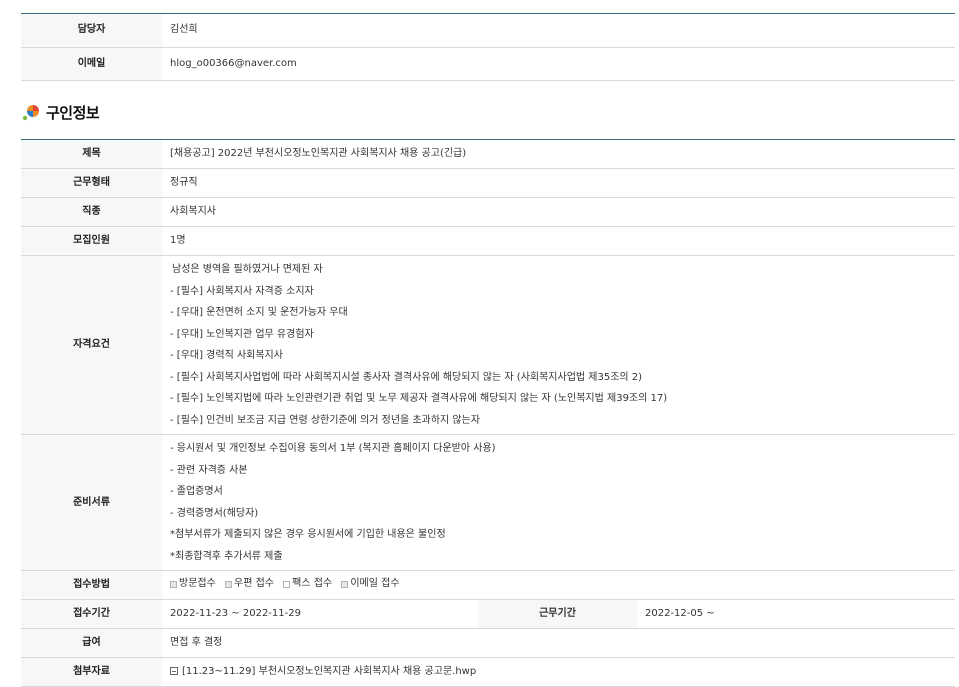 The height and width of the screenshot is (687, 959). I want to click on method-value: 방문접수 우편 접수 팩스 접수 이메일 접수, so click(558, 585).